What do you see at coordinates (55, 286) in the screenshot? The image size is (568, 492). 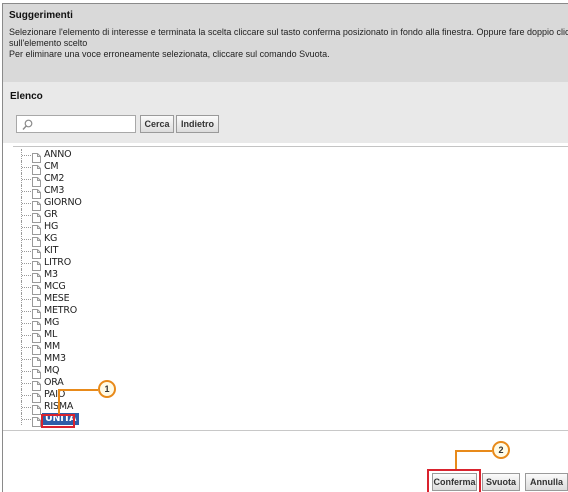 I see `tree-item-label: MCG` at bounding box center [55, 286].